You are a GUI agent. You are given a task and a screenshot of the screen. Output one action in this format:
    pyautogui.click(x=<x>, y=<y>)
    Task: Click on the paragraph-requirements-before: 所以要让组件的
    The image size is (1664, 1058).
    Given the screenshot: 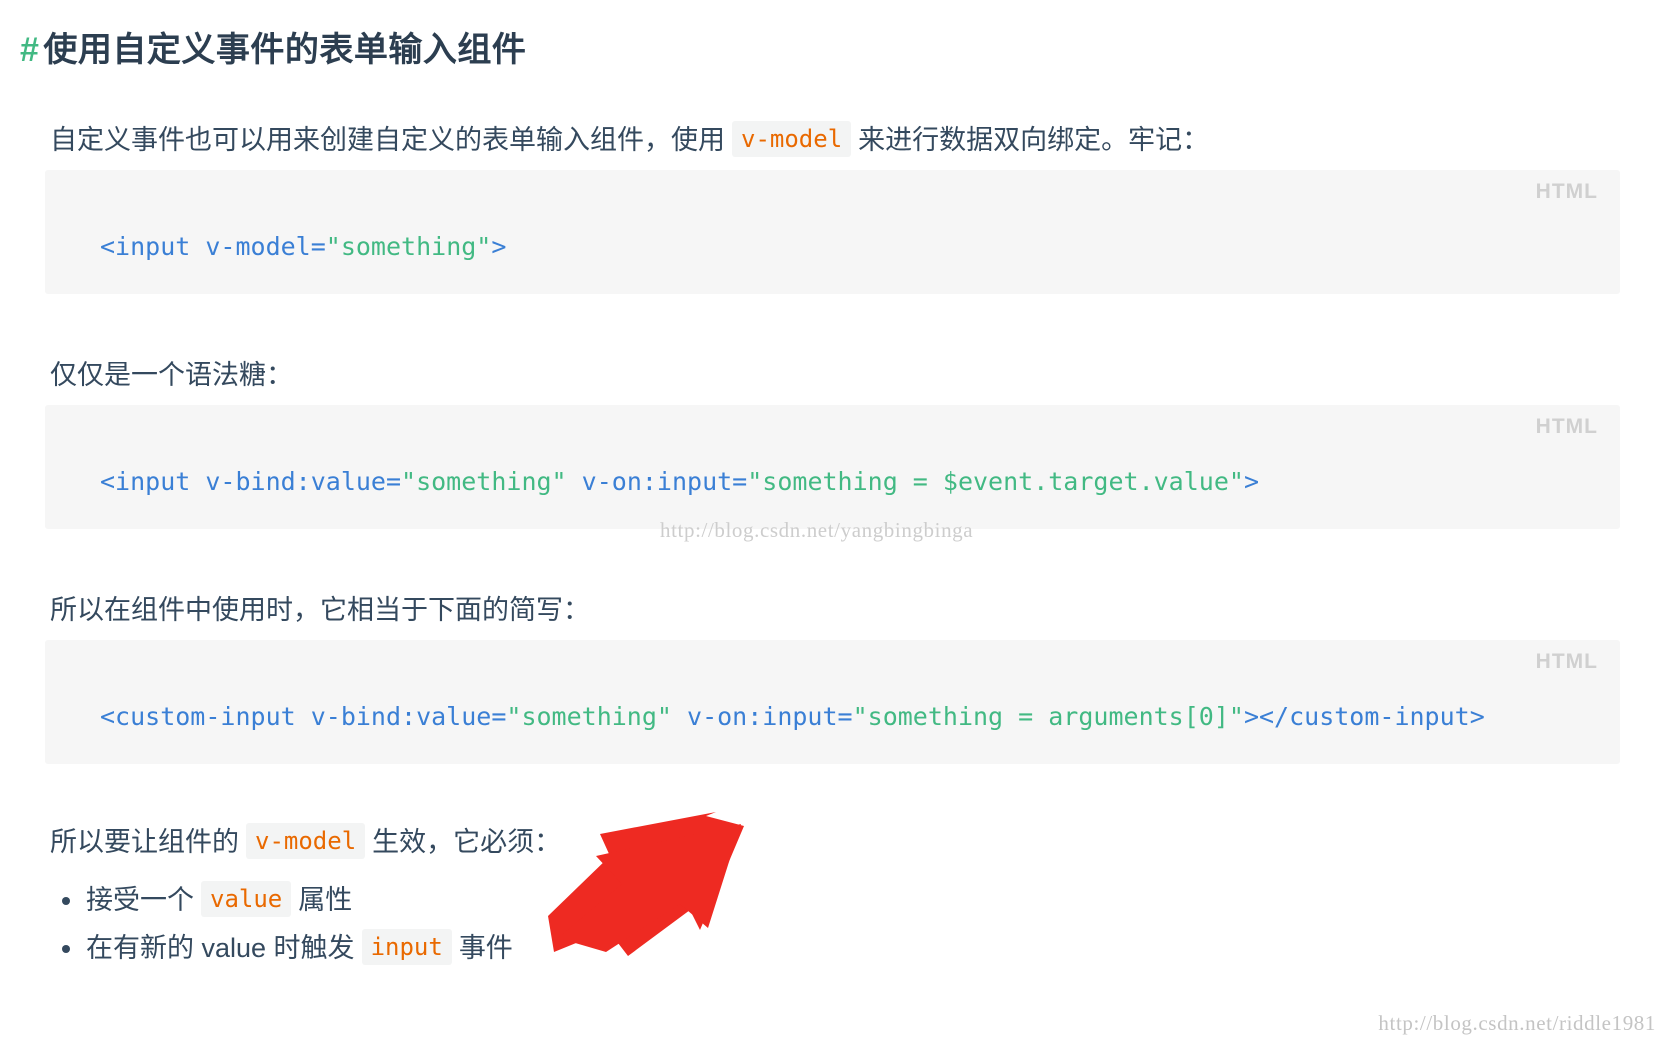 What is the action you would take?
    pyautogui.click(x=144, y=842)
    